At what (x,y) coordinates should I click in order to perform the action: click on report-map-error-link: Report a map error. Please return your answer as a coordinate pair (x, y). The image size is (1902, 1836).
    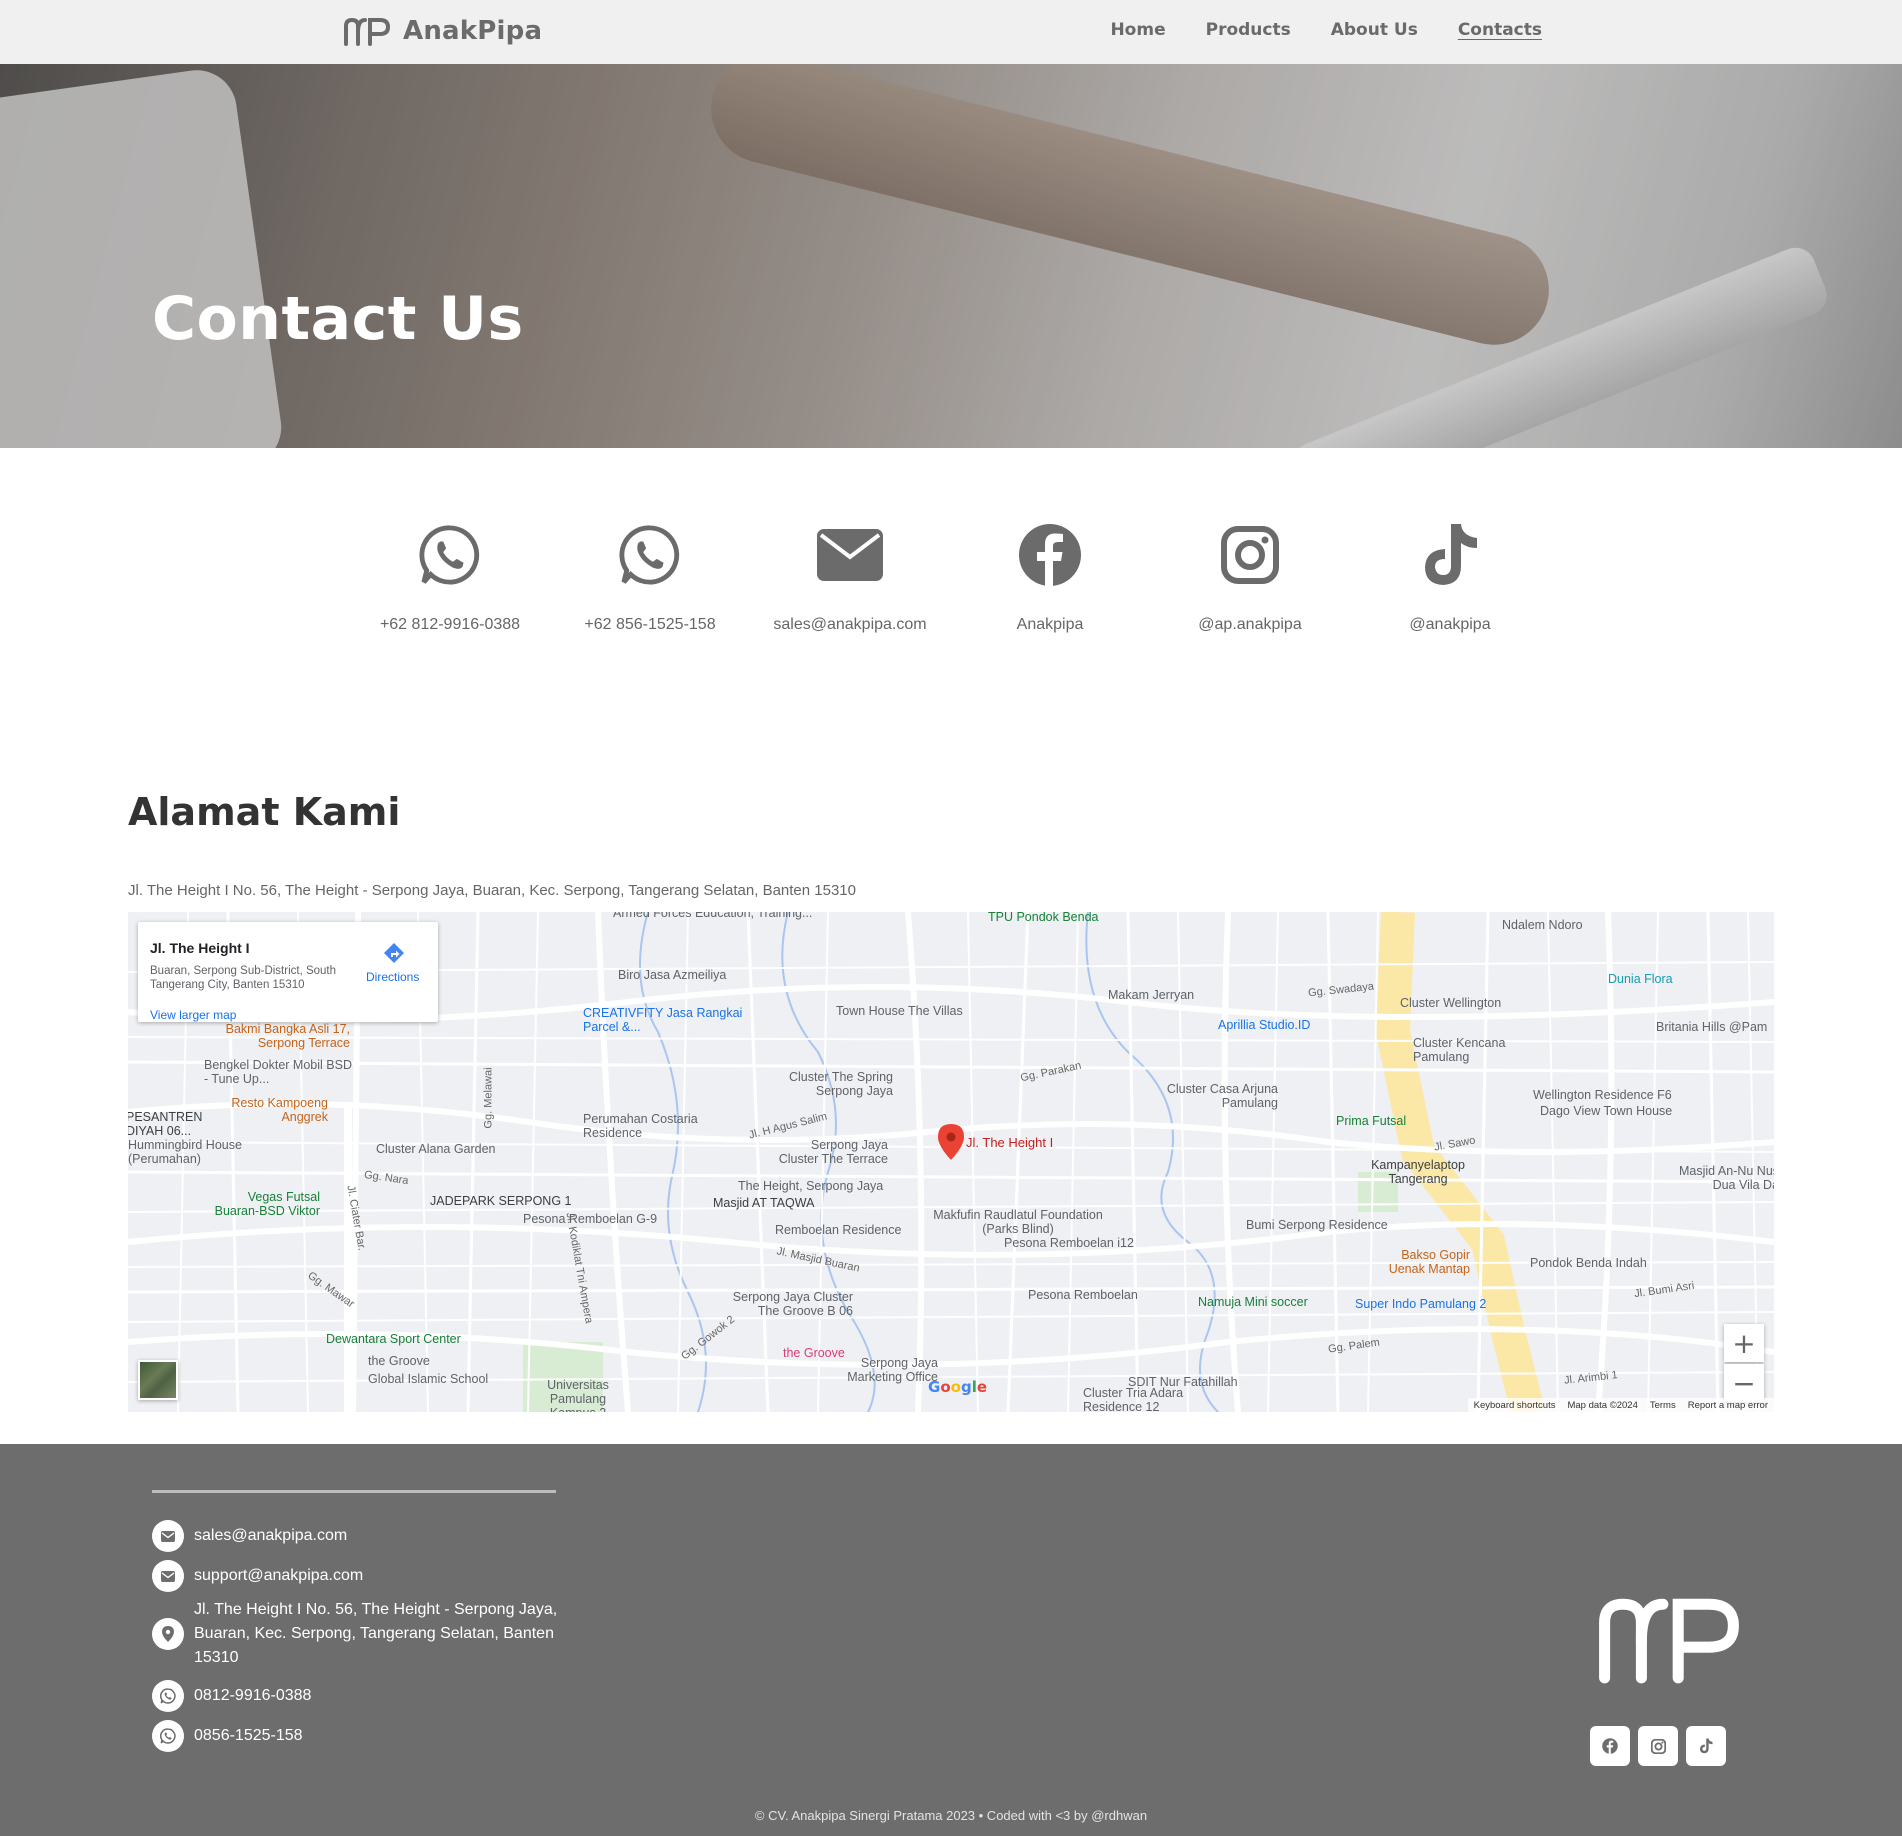
    Looking at the image, I should click on (1728, 1405).